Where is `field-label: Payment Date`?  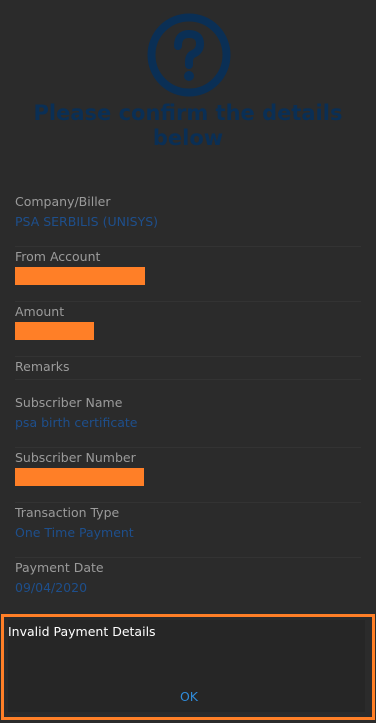
field-label: Payment Date is located at coordinates (59, 567).